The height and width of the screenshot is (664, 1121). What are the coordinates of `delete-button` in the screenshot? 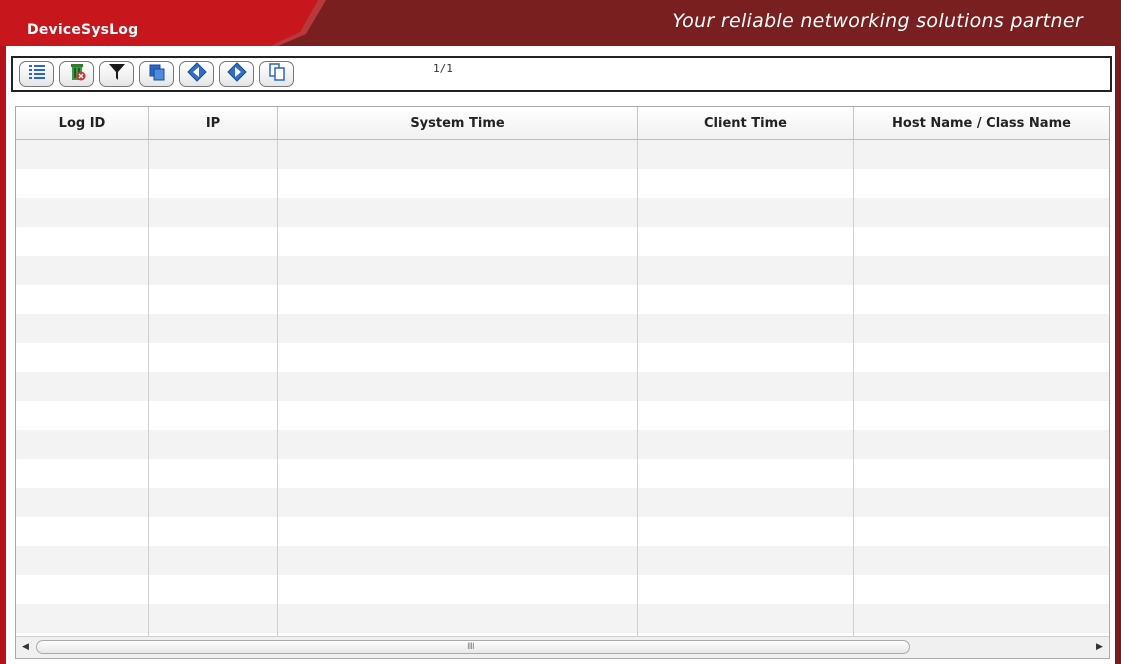 It's located at (76, 74).